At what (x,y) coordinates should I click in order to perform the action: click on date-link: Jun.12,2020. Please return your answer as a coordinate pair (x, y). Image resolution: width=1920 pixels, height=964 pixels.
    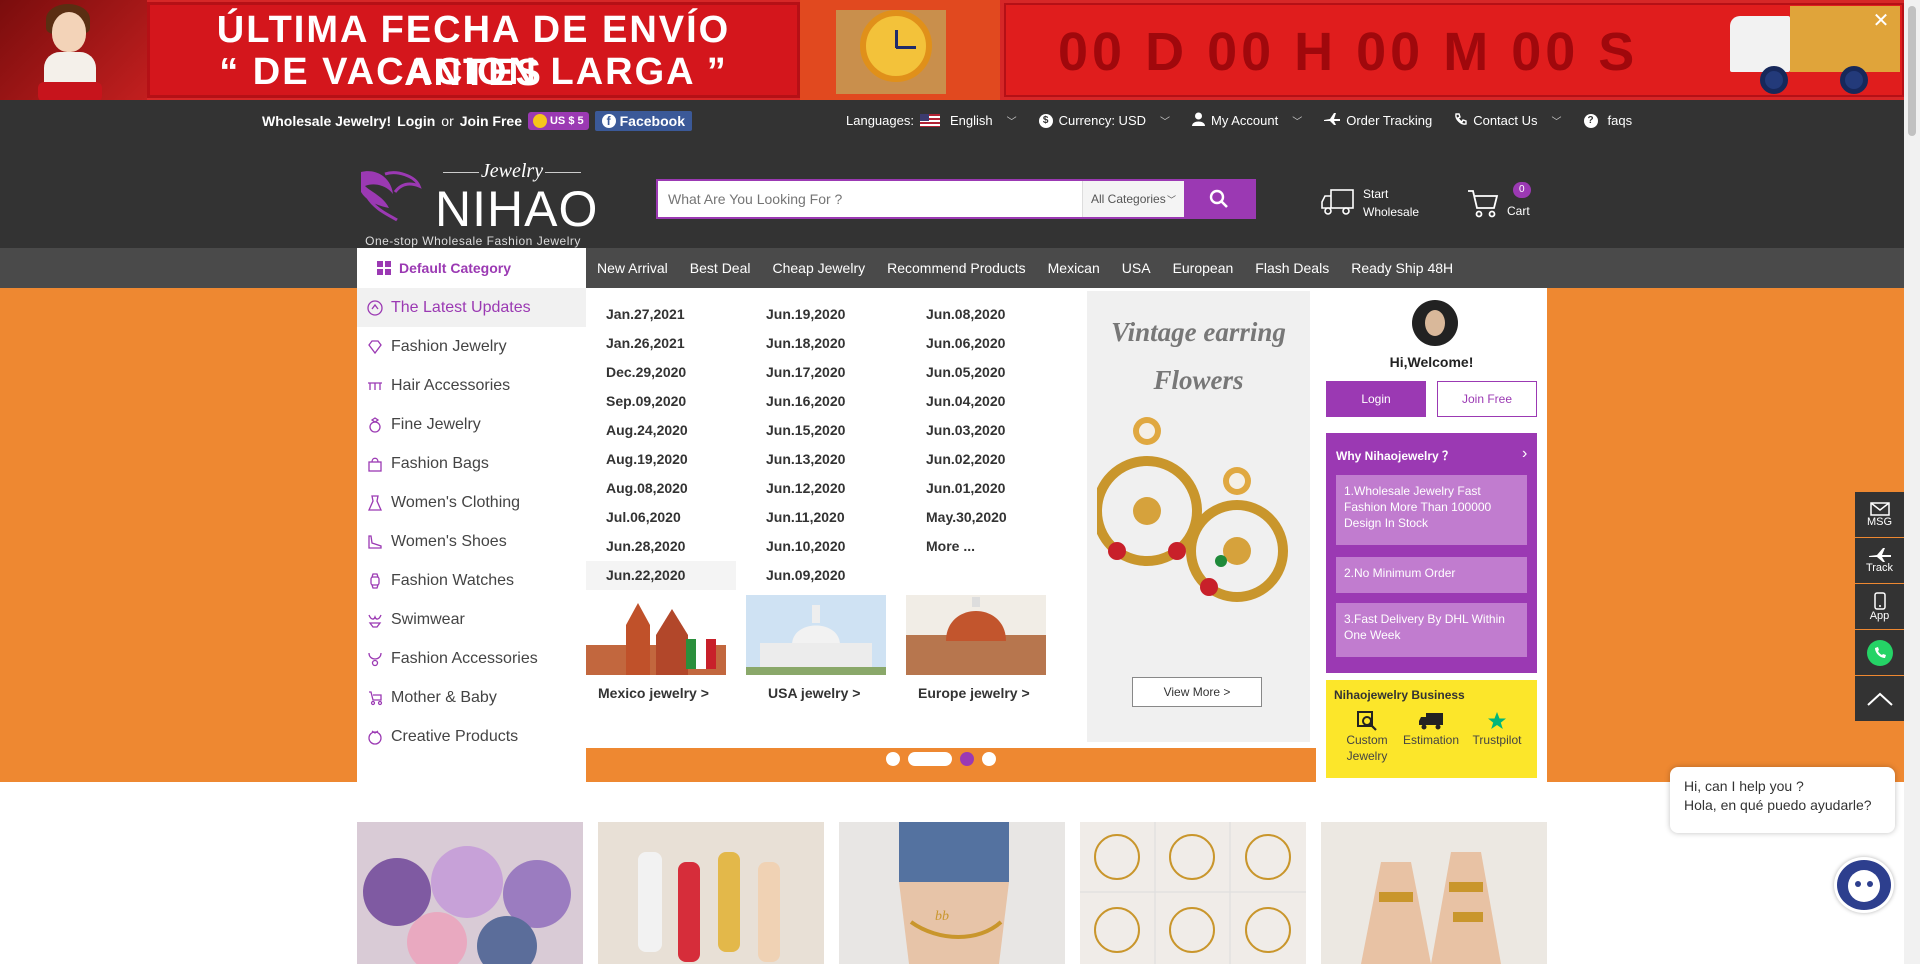
    Looking at the image, I should click on (821, 488).